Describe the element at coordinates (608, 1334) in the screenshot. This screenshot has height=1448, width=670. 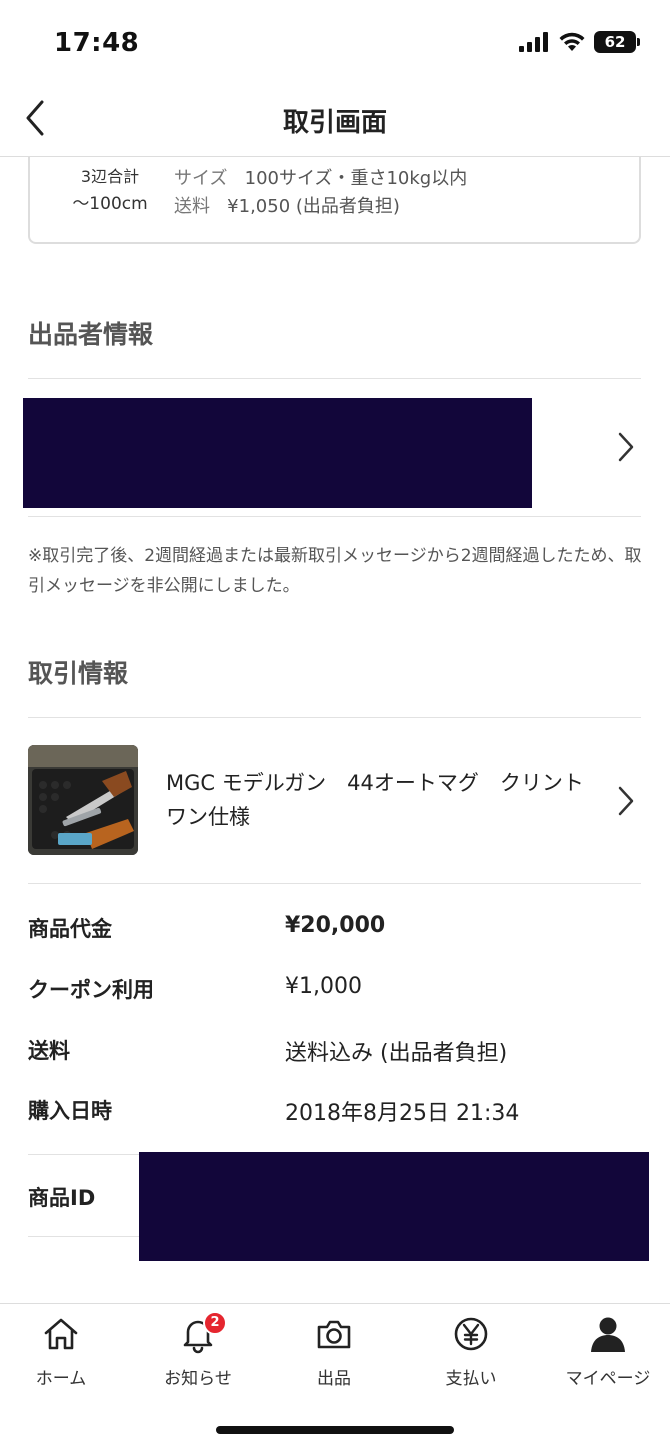
I see `person-icon` at that location.